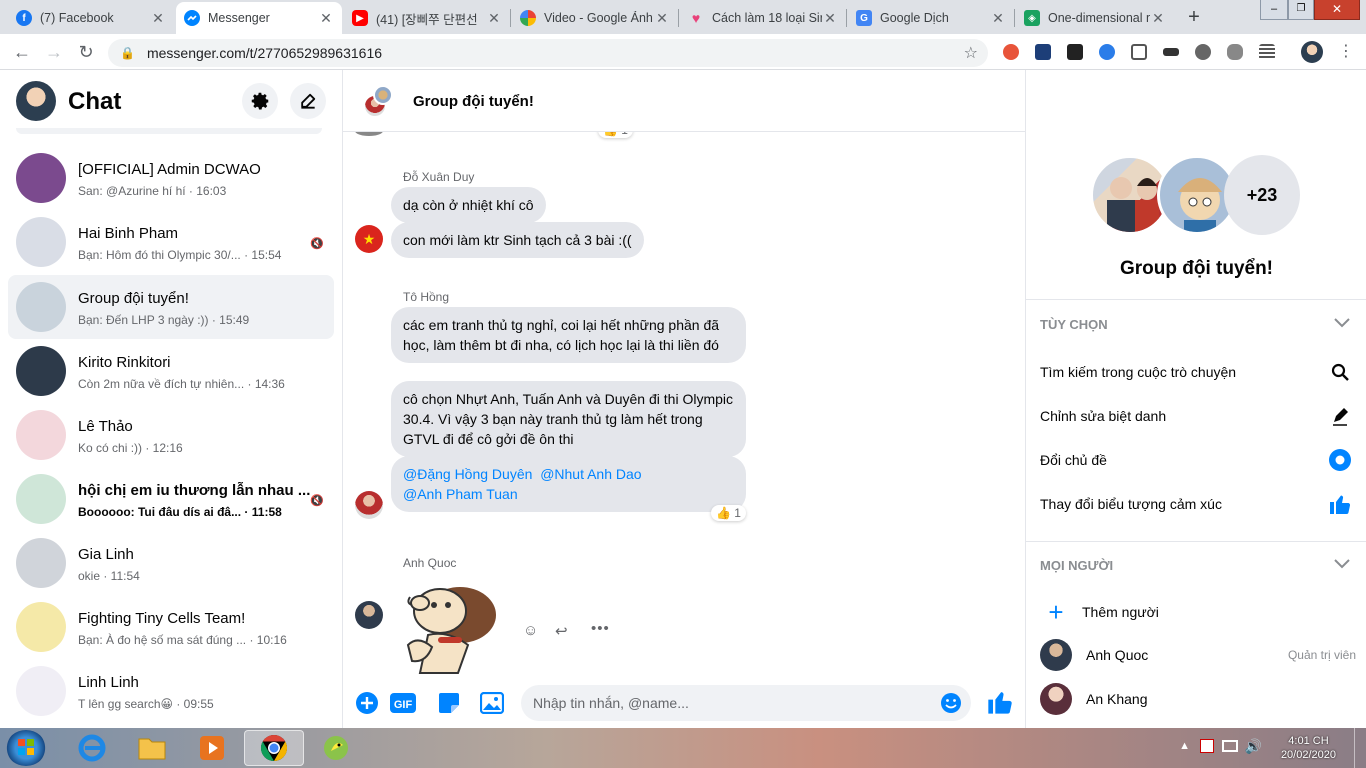  What do you see at coordinates (1308, 755) in the screenshot?
I see `clock-date: 20/02/2020` at bounding box center [1308, 755].